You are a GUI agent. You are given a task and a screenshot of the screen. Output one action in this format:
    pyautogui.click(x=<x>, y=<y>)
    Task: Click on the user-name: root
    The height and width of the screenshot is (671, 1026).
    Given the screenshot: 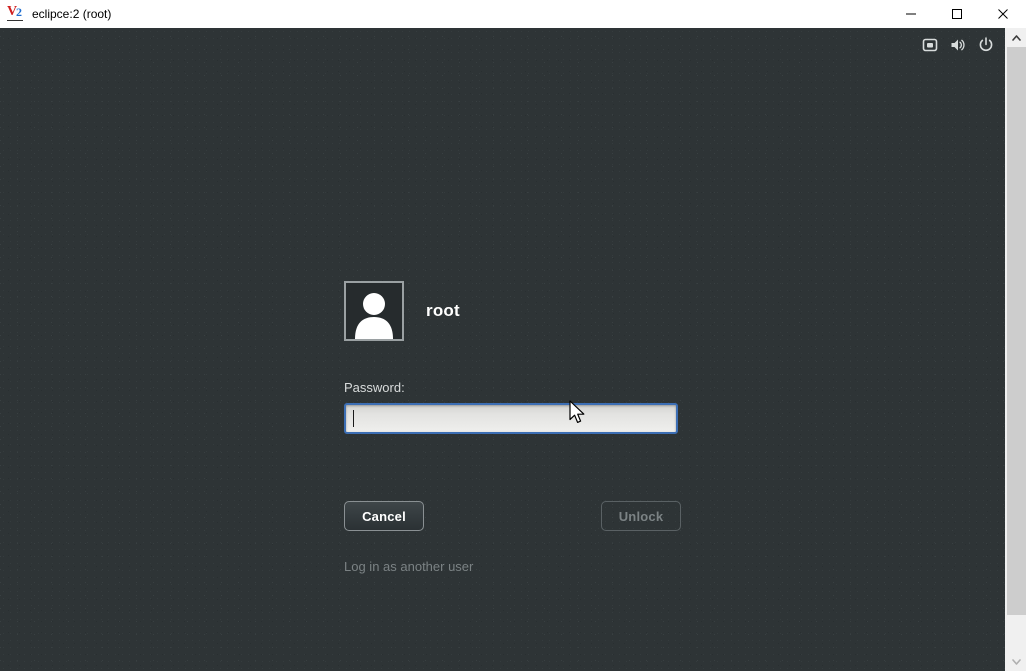 What is the action you would take?
    pyautogui.click(x=443, y=310)
    